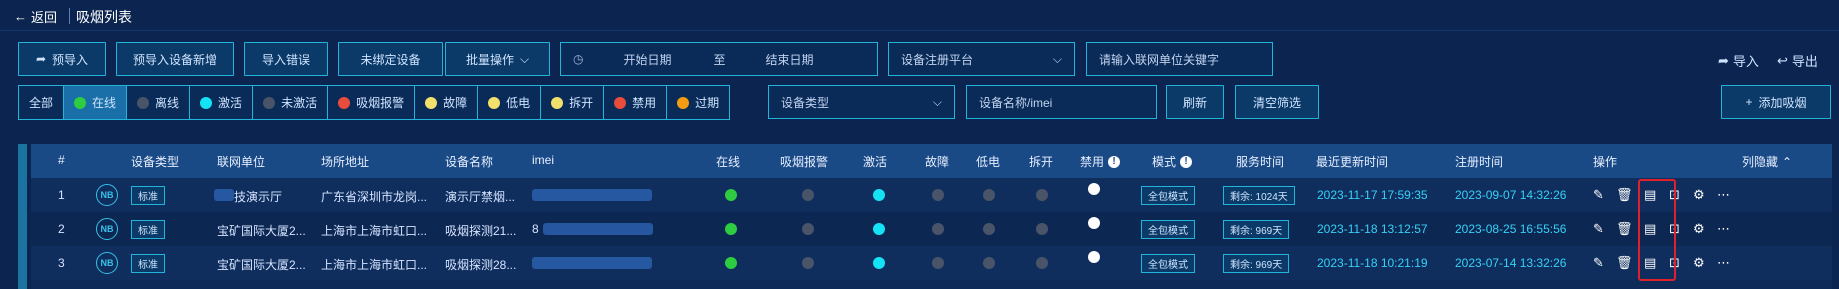 This screenshot has width=1839, height=289. What do you see at coordinates (647, 59) in the screenshot?
I see `start-date-input: 开始日期` at bounding box center [647, 59].